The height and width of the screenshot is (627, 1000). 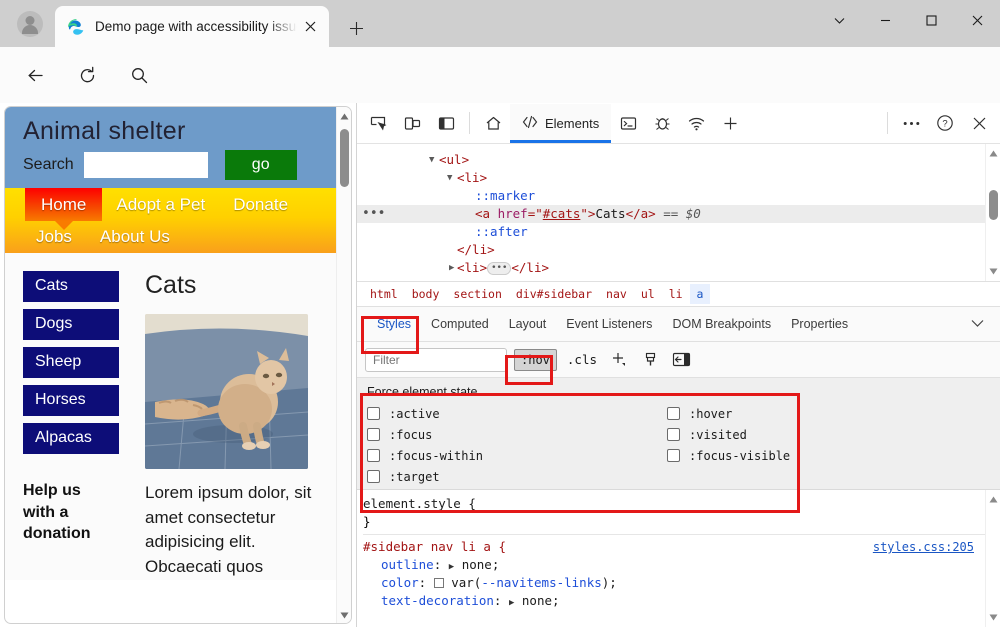 I want to click on tab-dom-breakpoints: DOM Breakpoints, so click(x=721, y=324).